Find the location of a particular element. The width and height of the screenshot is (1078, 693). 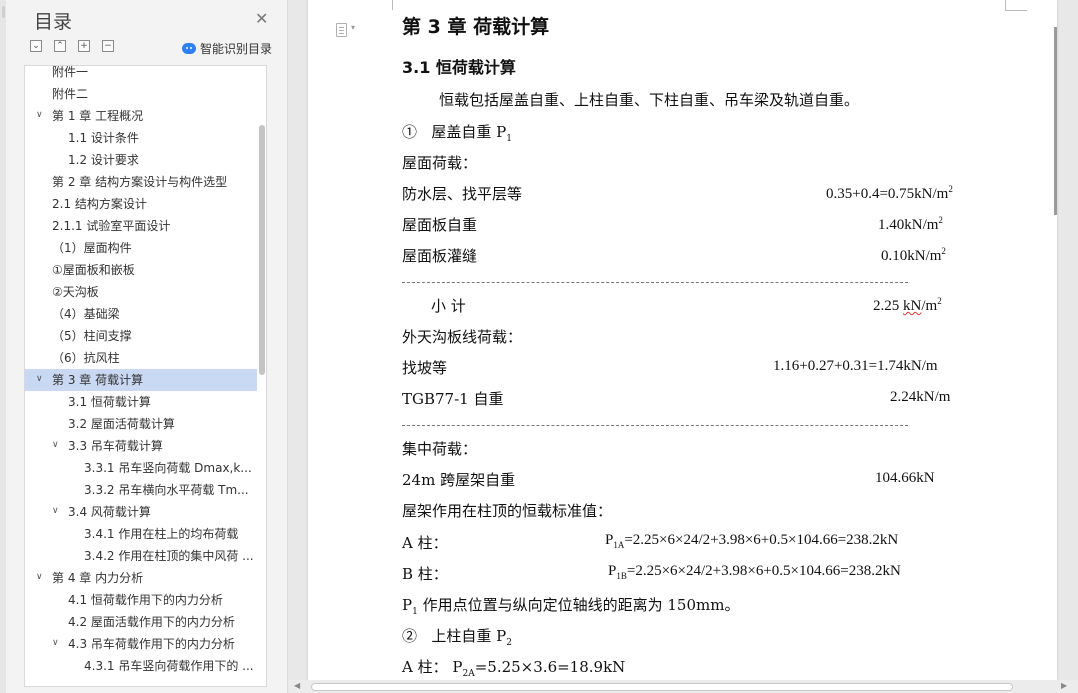

paragraph-menu-icon is located at coordinates (345, 30).